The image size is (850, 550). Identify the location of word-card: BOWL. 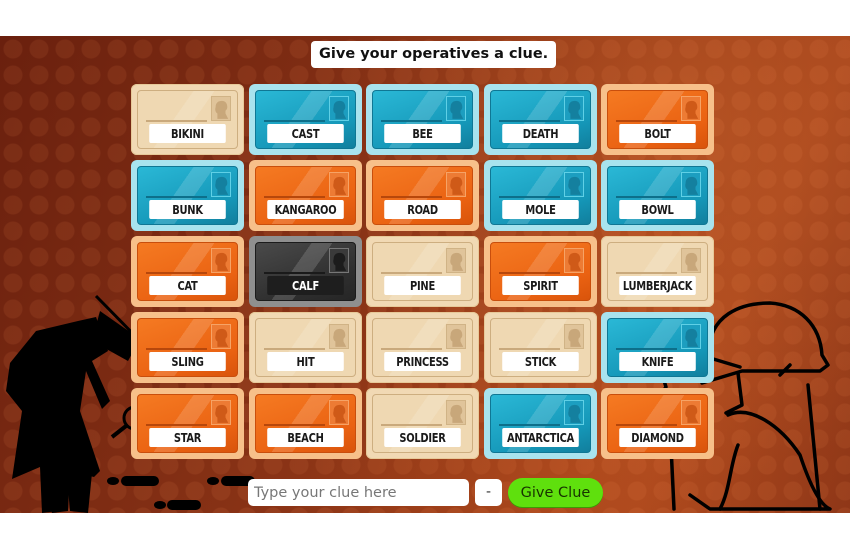
(657, 195).